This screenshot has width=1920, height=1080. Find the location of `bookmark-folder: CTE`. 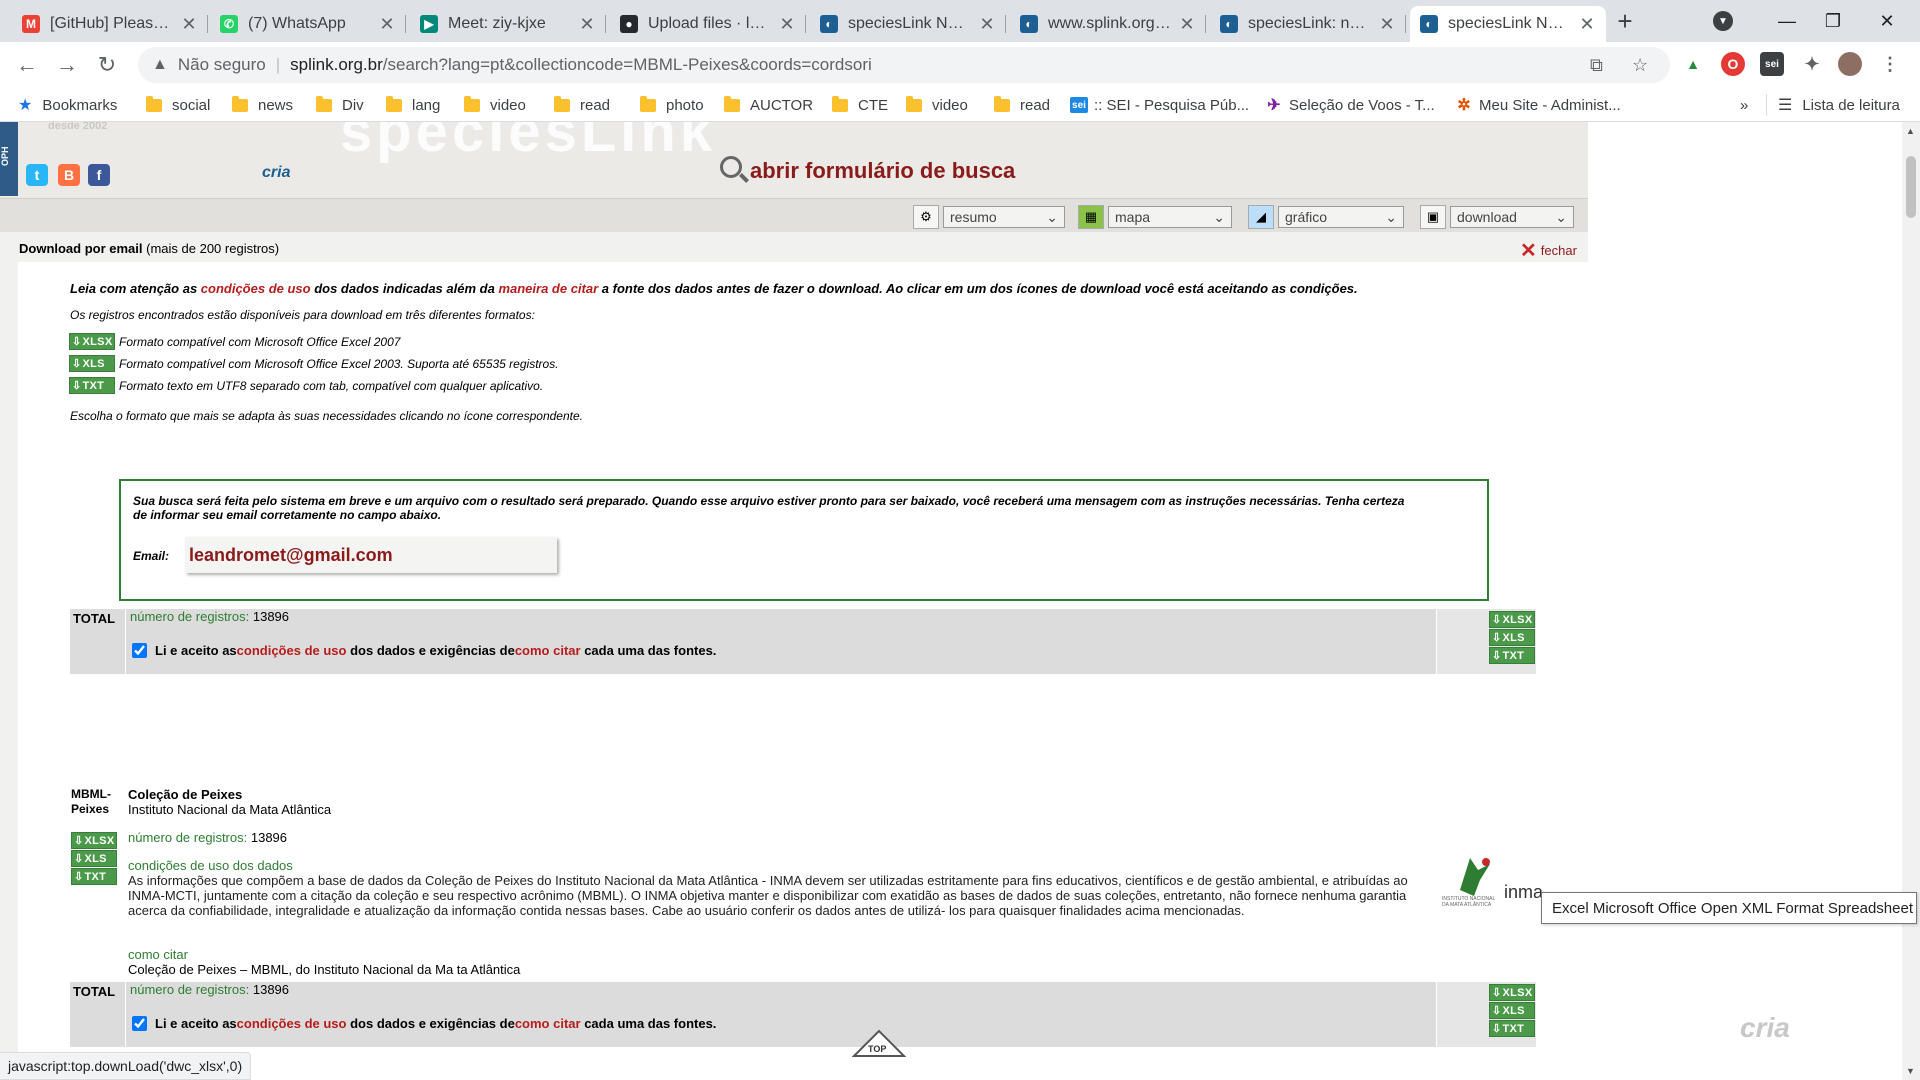

bookmark-folder: CTE is located at coordinates (860, 105).